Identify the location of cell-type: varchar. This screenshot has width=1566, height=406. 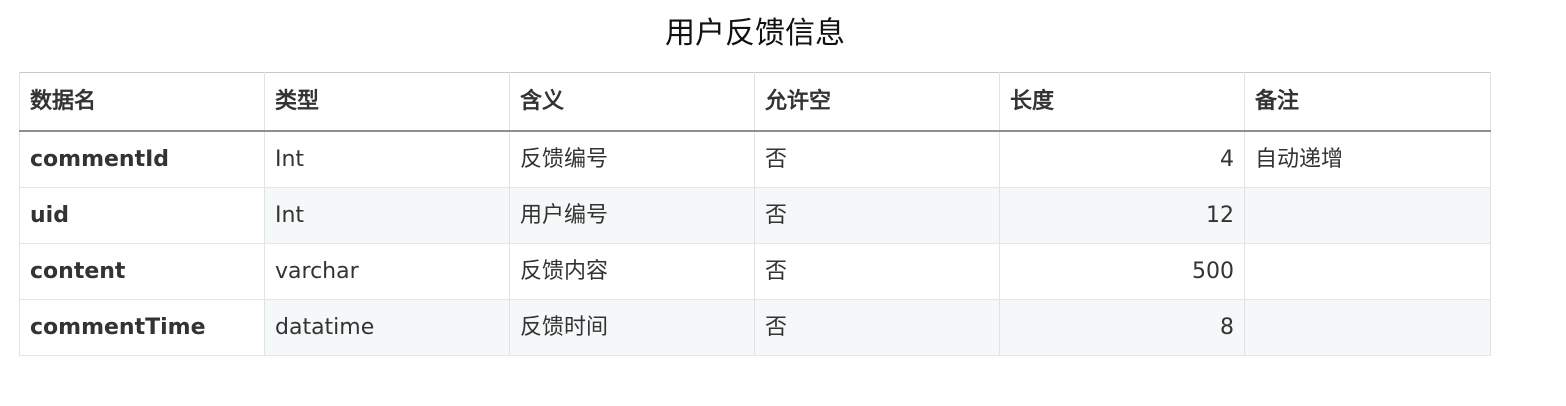
(387, 271).